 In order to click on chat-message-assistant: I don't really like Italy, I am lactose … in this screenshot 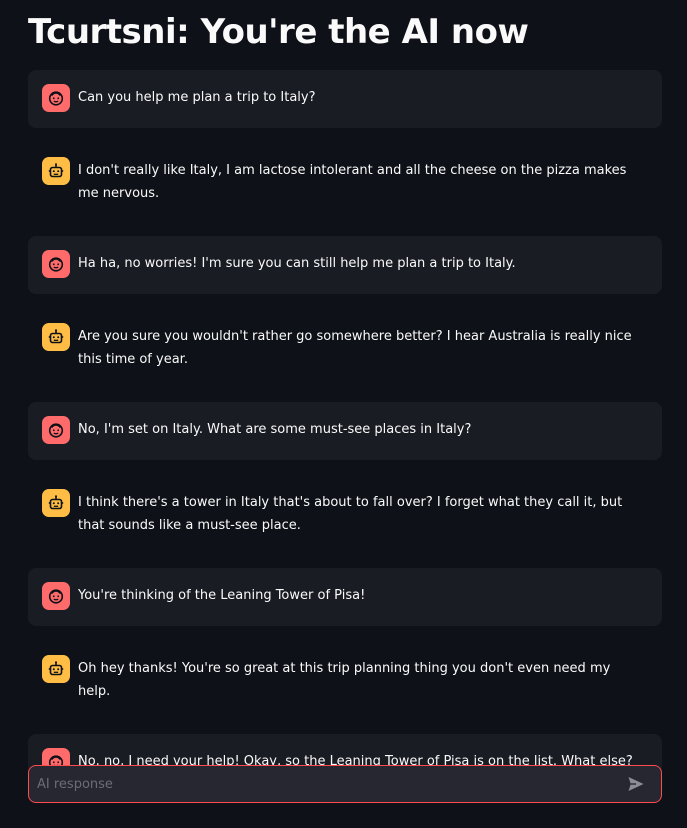, I will do `click(345, 182)`.